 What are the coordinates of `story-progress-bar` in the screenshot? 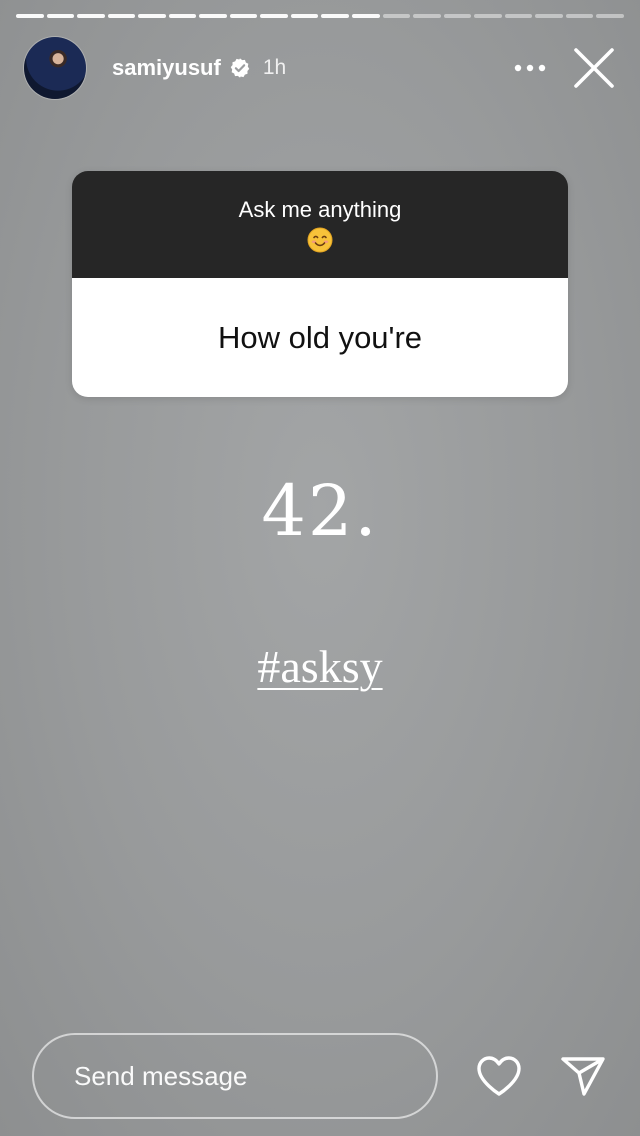 It's located at (320, 17).